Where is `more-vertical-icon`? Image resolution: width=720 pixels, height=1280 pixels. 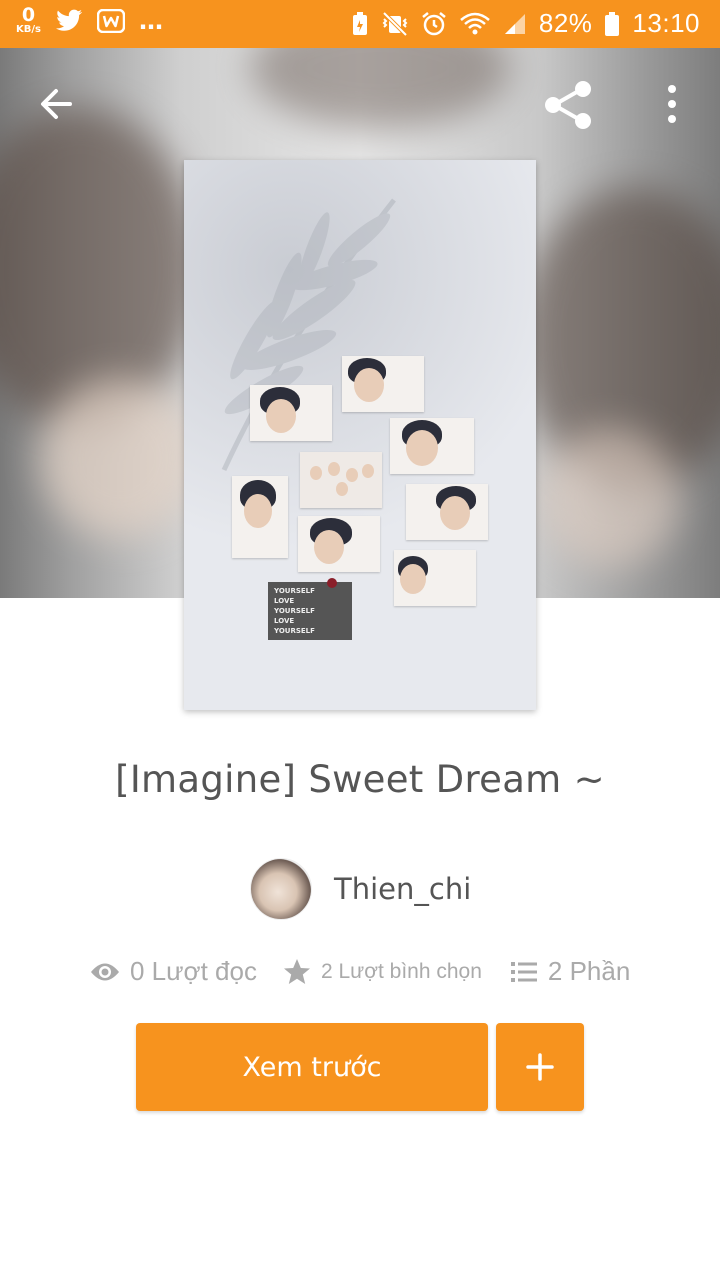
more-vertical-icon is located at coordinates (672, 104).